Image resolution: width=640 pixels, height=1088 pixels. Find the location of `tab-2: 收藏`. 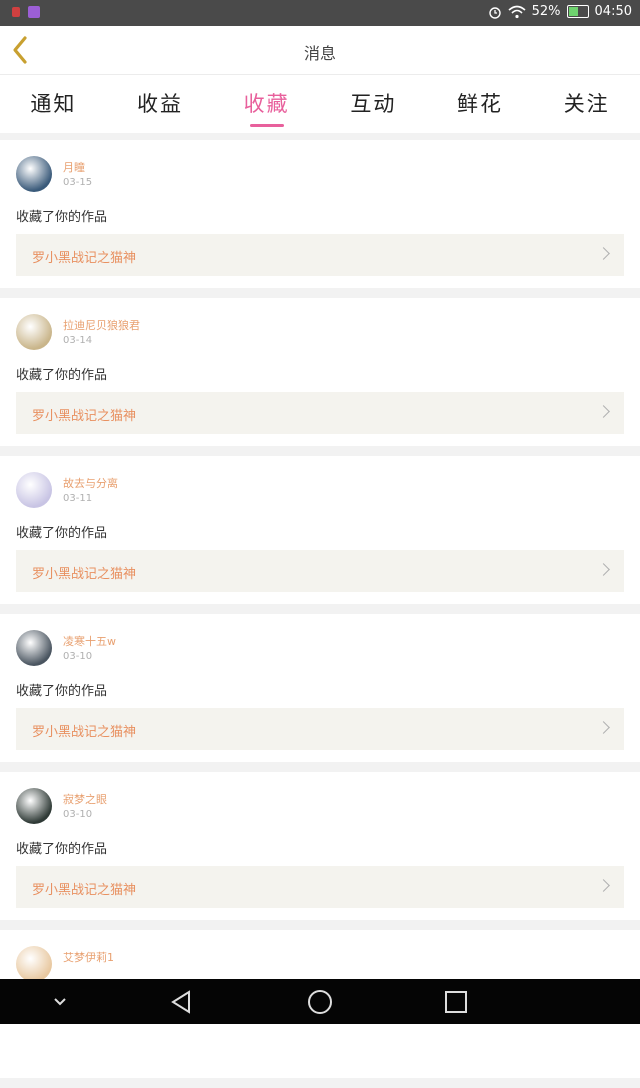

tab-2: 收藏 is located at coordinates (266, 104).